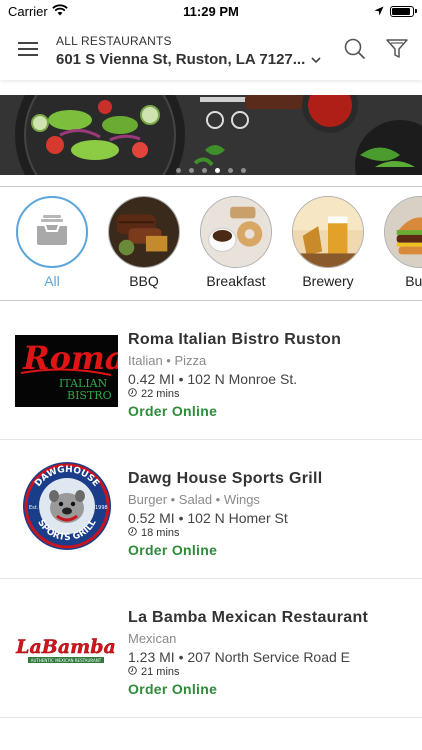 The height and width of the screenshot is (750, 422). Describe the element at coordinates (101, 508) in the screenshot. I see `logo-year: 1998` at that location.